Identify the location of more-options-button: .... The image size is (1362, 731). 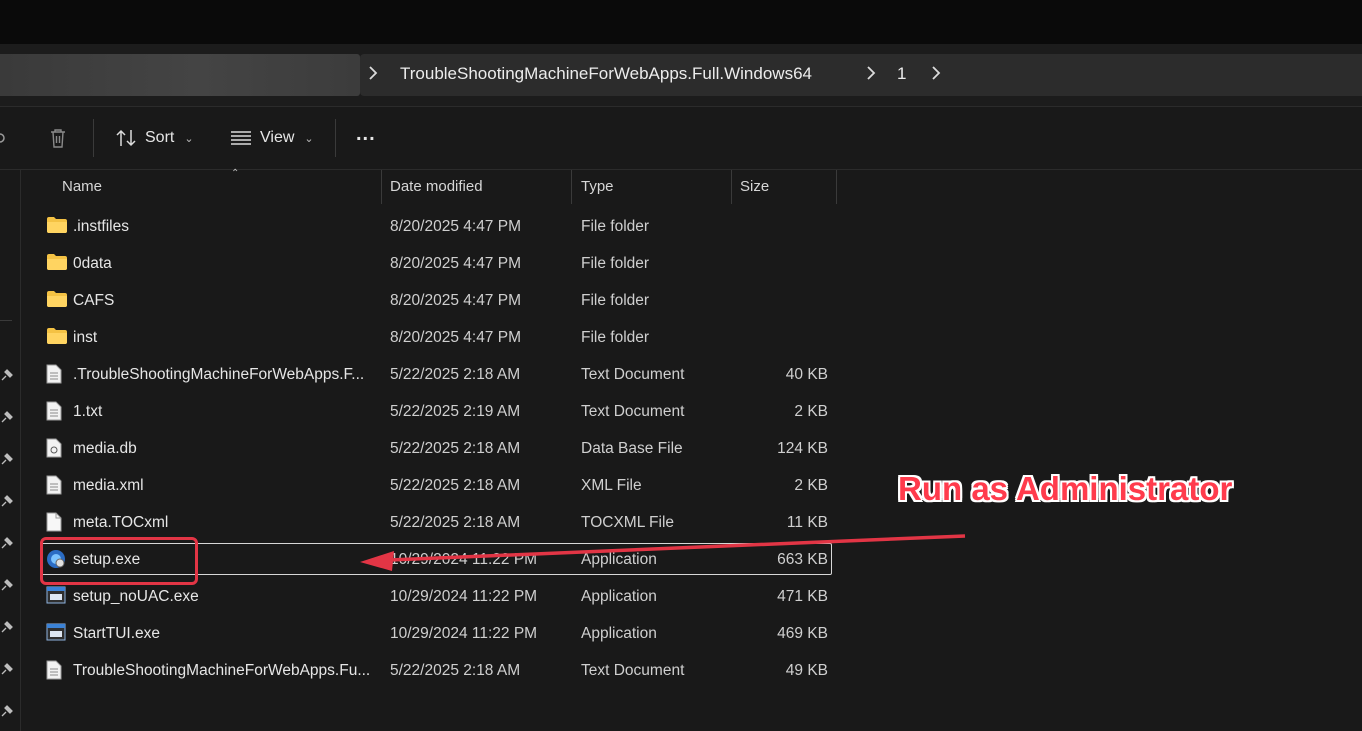
(366, 134).